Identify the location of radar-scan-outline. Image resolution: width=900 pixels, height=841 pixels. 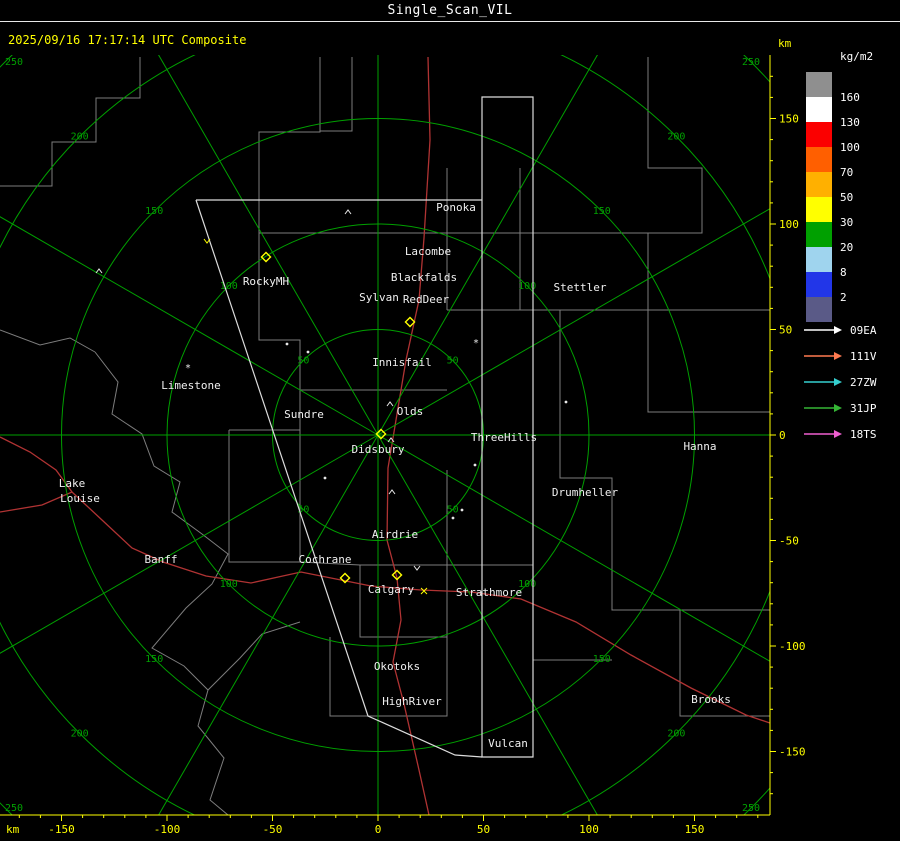
(507, 427).